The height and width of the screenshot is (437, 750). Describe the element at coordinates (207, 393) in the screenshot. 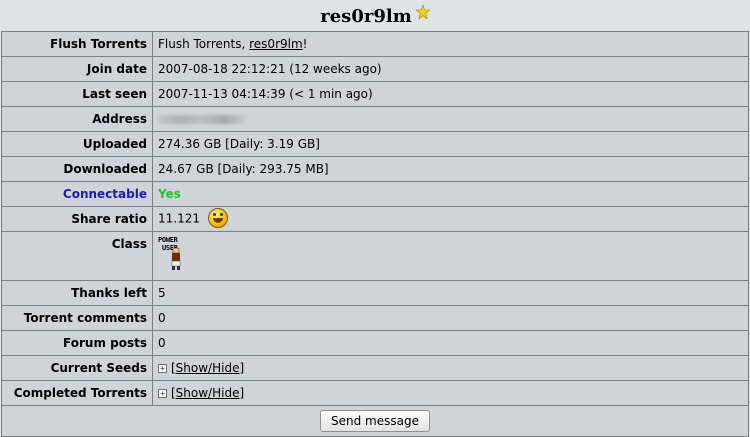

I see `completed-torrents-toggle: [Show/Hide]` at that location.